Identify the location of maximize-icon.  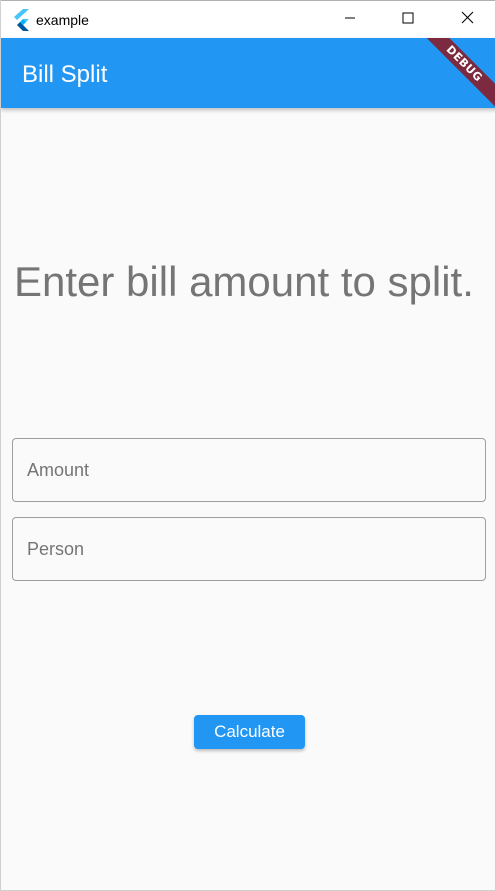
(408, 20).